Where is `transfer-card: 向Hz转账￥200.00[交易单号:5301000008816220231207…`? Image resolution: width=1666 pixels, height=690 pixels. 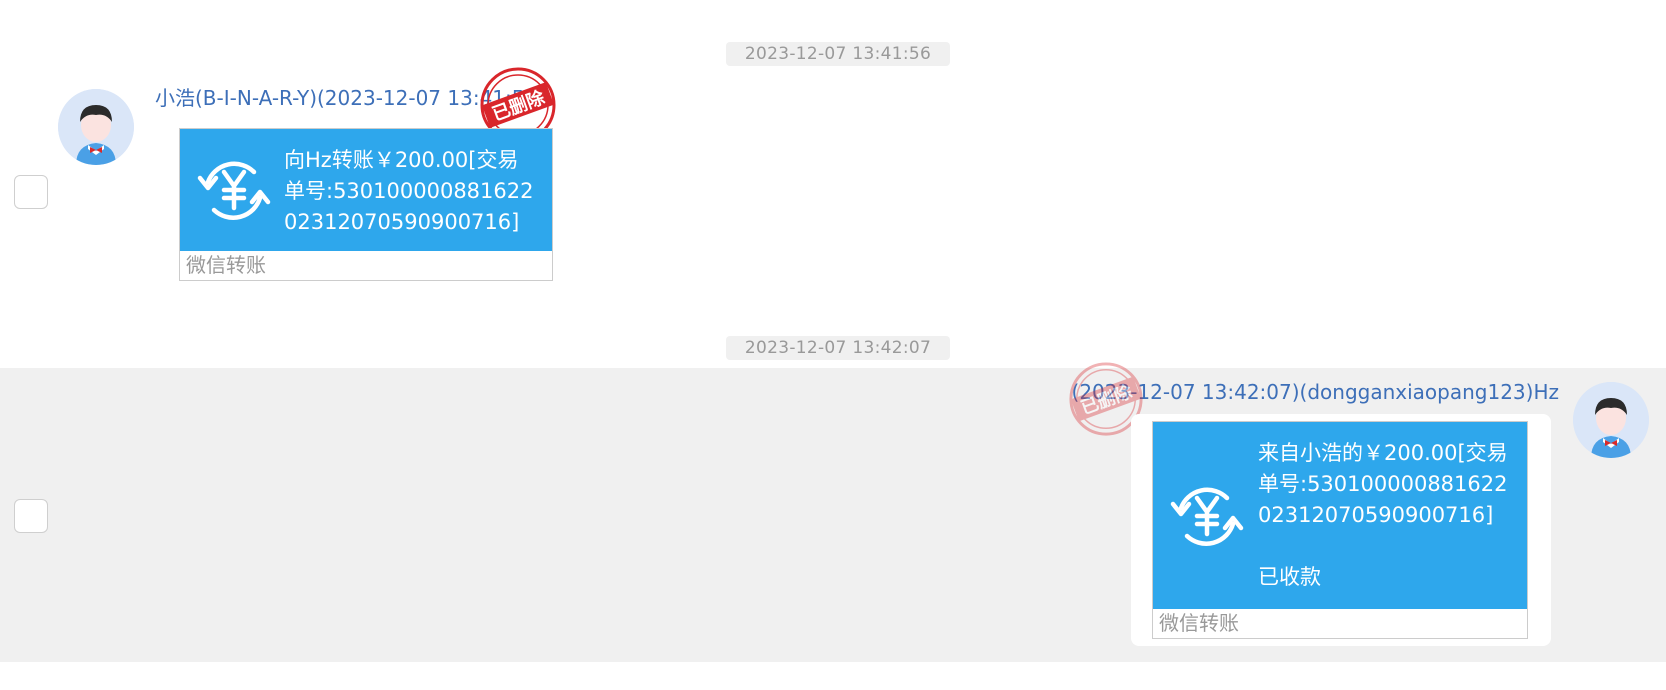
transfer-card: 向Hz转账￥200.00[交易单号:5301000008816220231207… is located at coordinates (366, 204).